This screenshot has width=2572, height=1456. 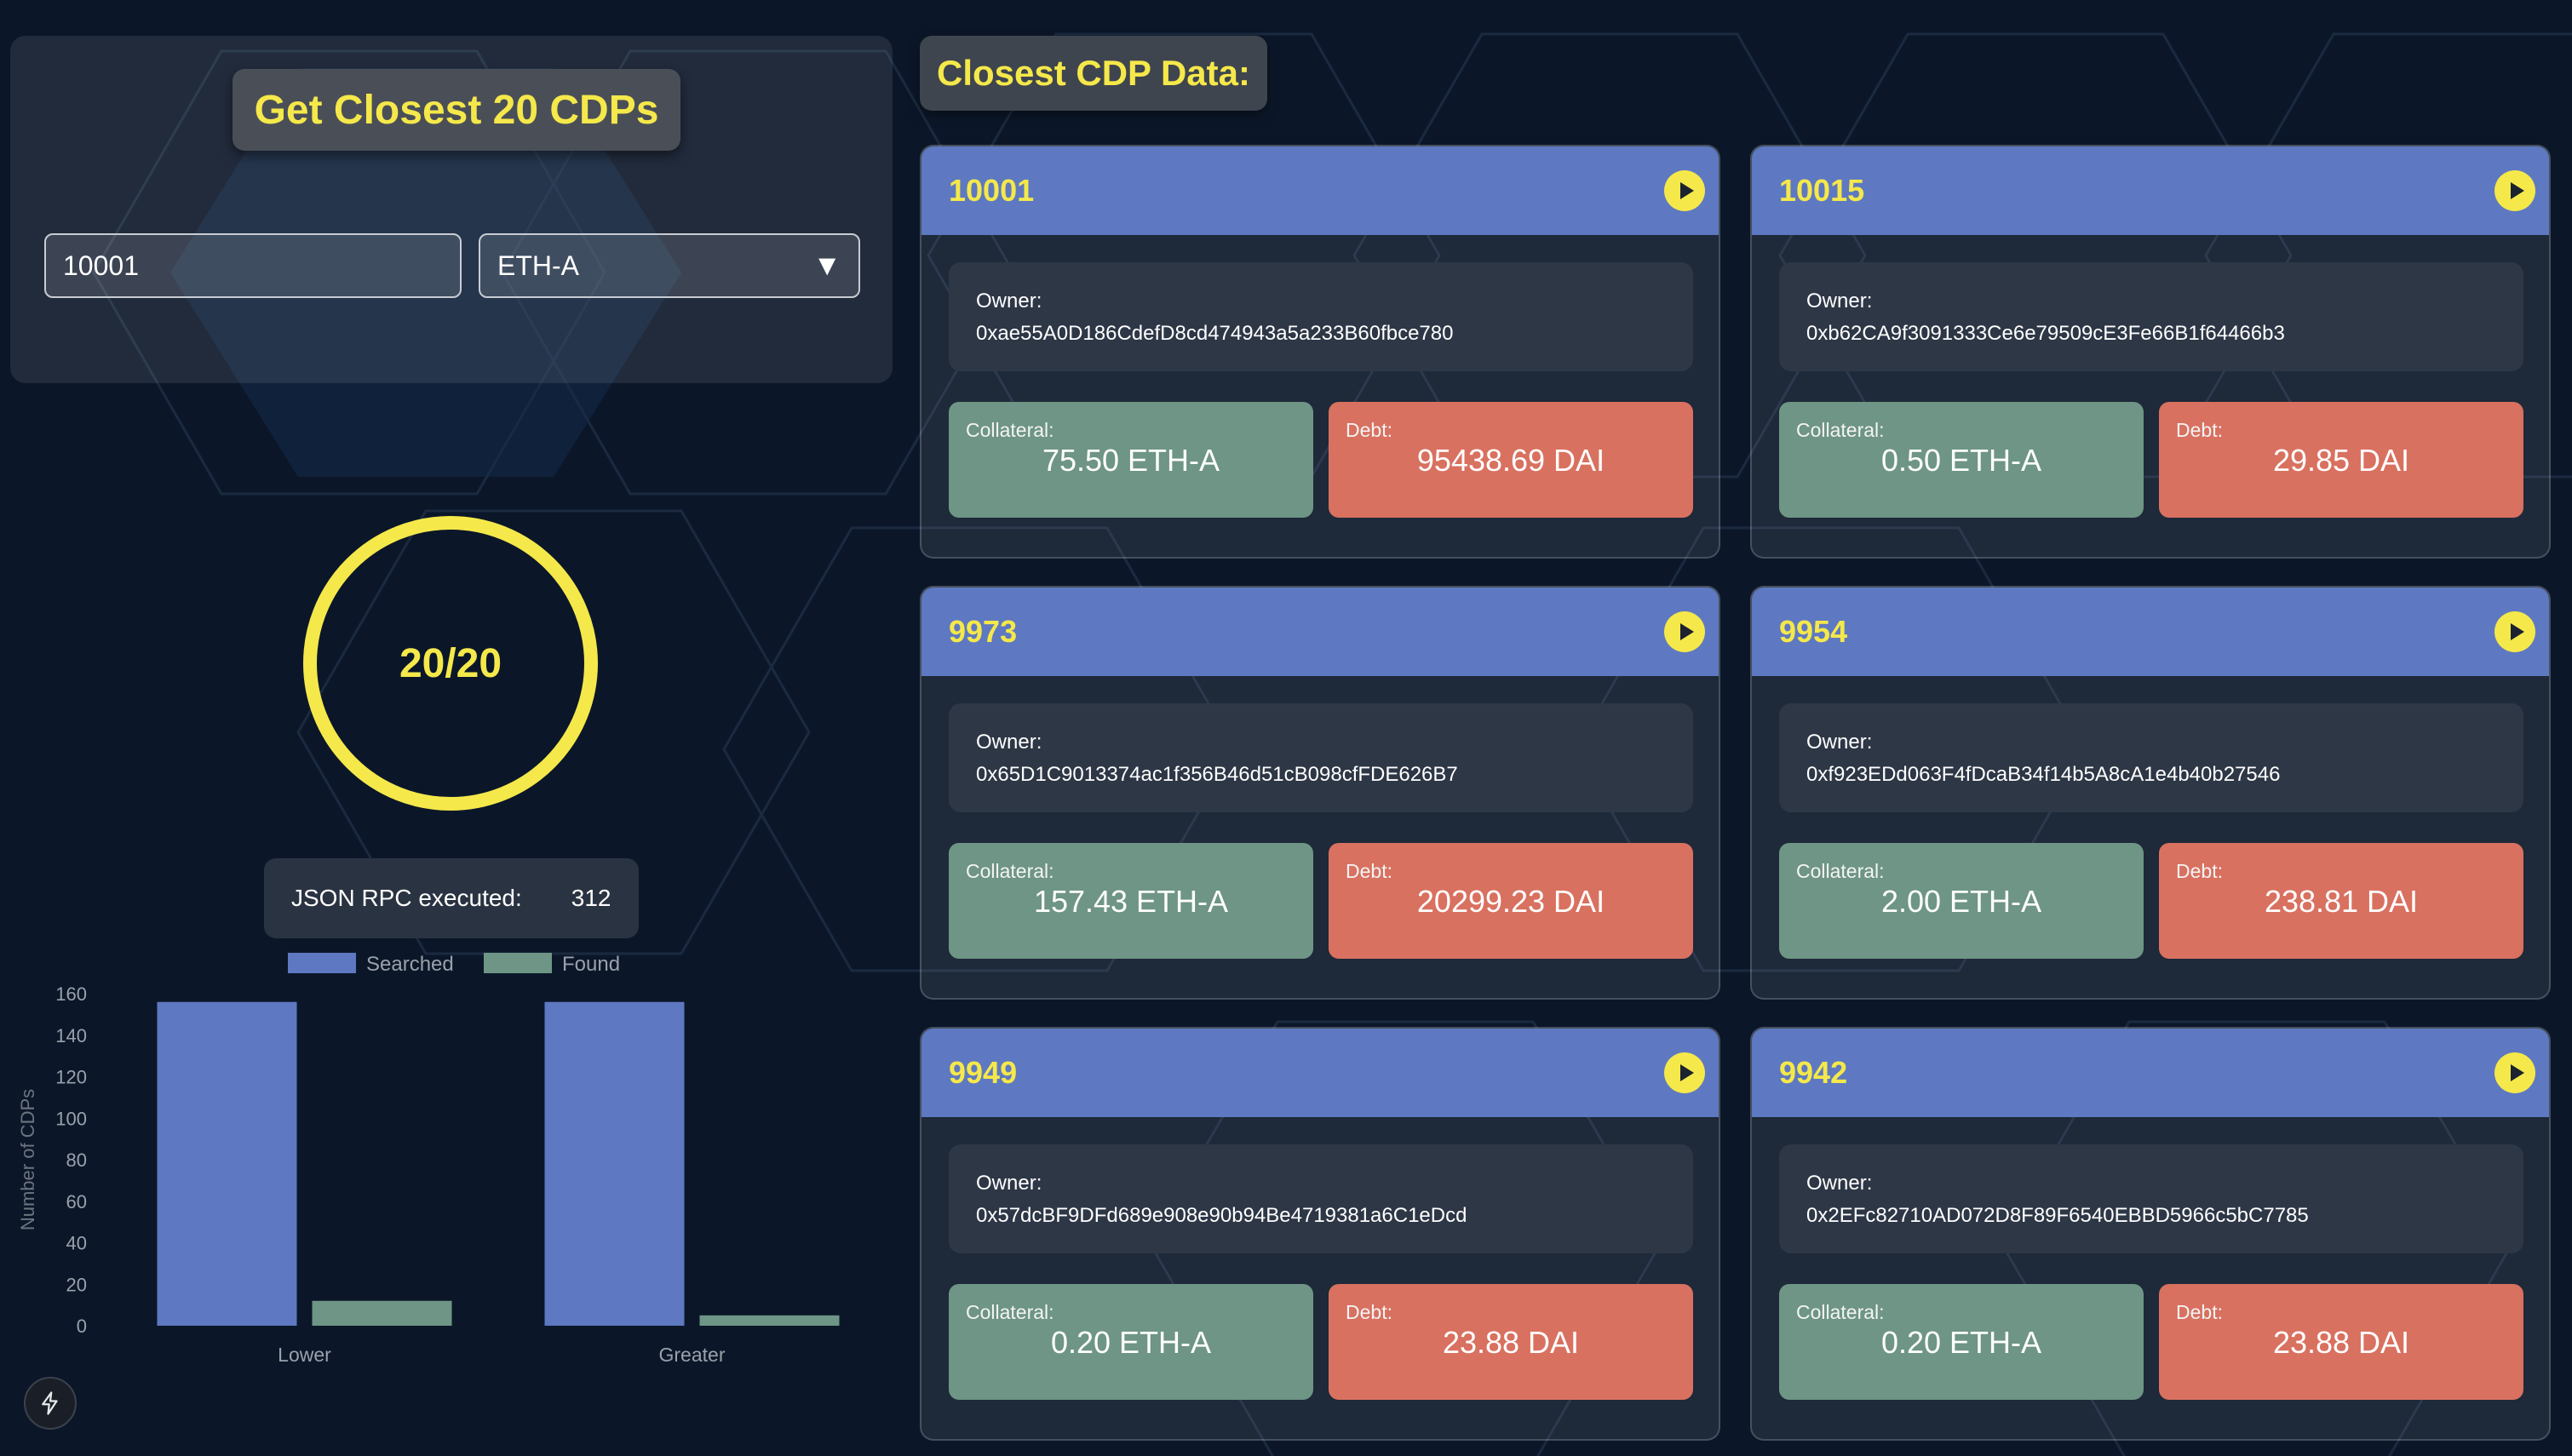 I want to click on legend-label-found: Found, so click(x=591, y=965).